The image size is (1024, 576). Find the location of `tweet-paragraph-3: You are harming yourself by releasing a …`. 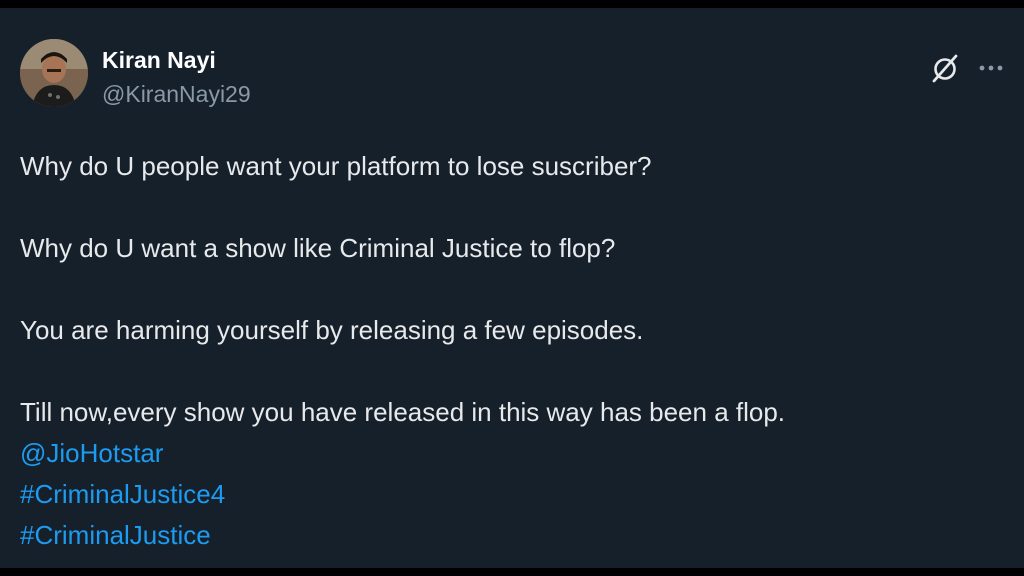

tweet-paragraph-3: You are harming yourself by releasing a … is located at coordinates (332, 330).